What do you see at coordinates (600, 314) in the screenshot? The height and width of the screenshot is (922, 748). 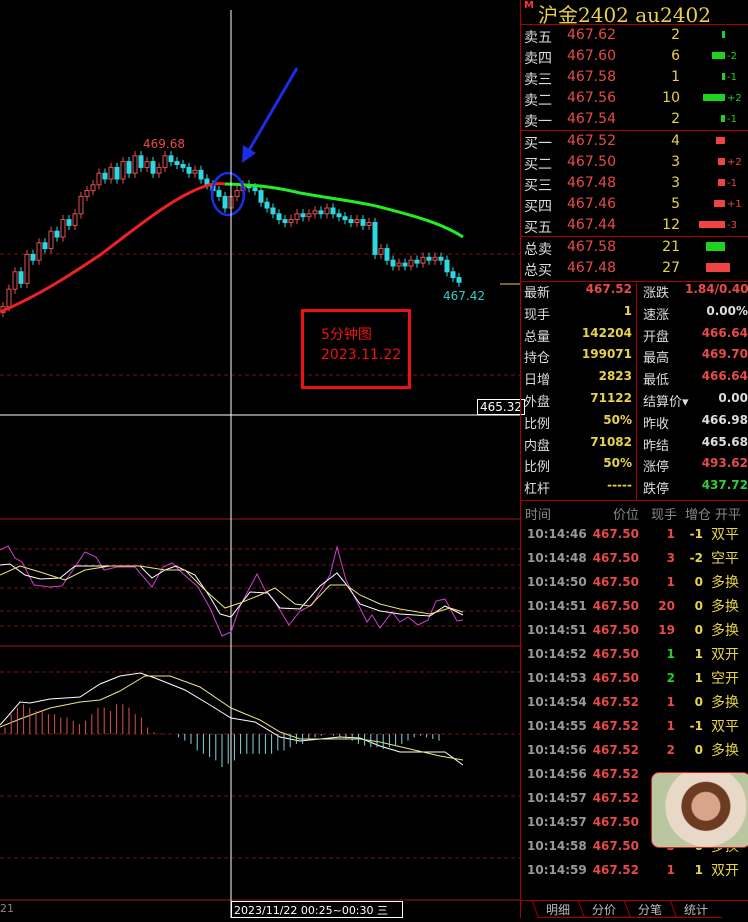 I see `stat-value: 1` at bounding box center [600, 314].